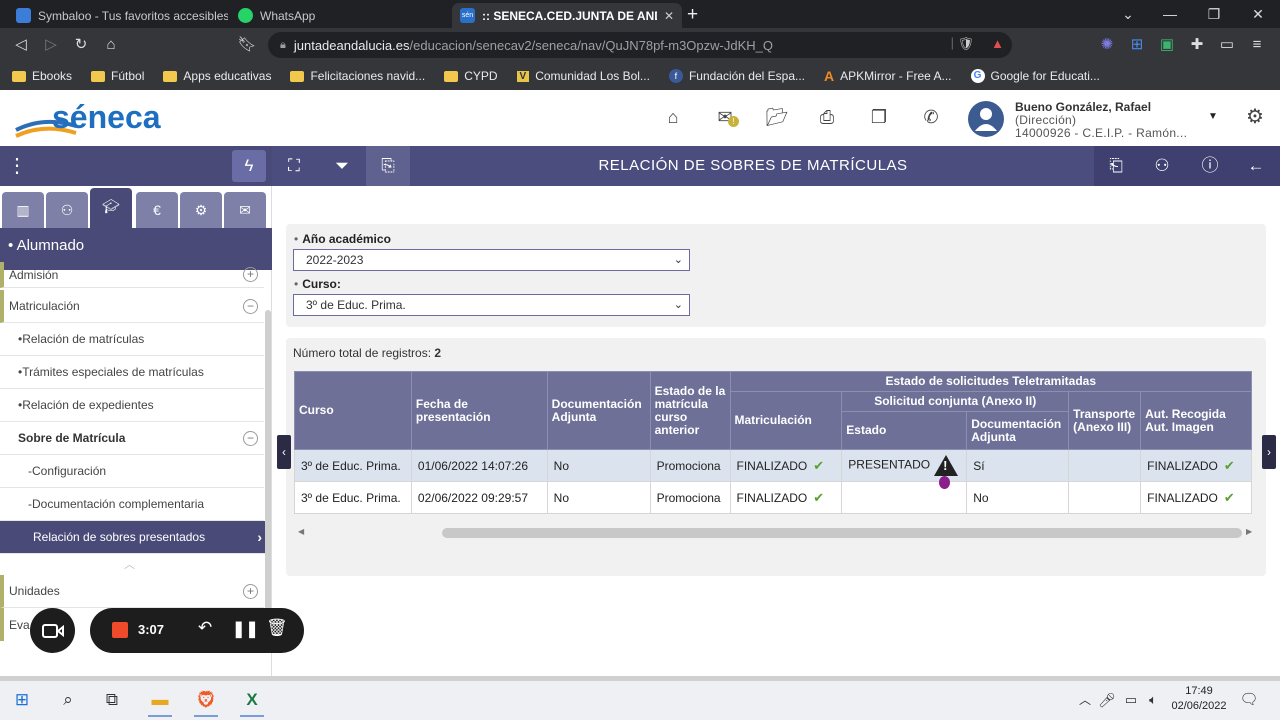 Image resolution: width=1280 pixels, height=720 pixels. I want to click on translate-icon: ⊞, so click(1137, 45).